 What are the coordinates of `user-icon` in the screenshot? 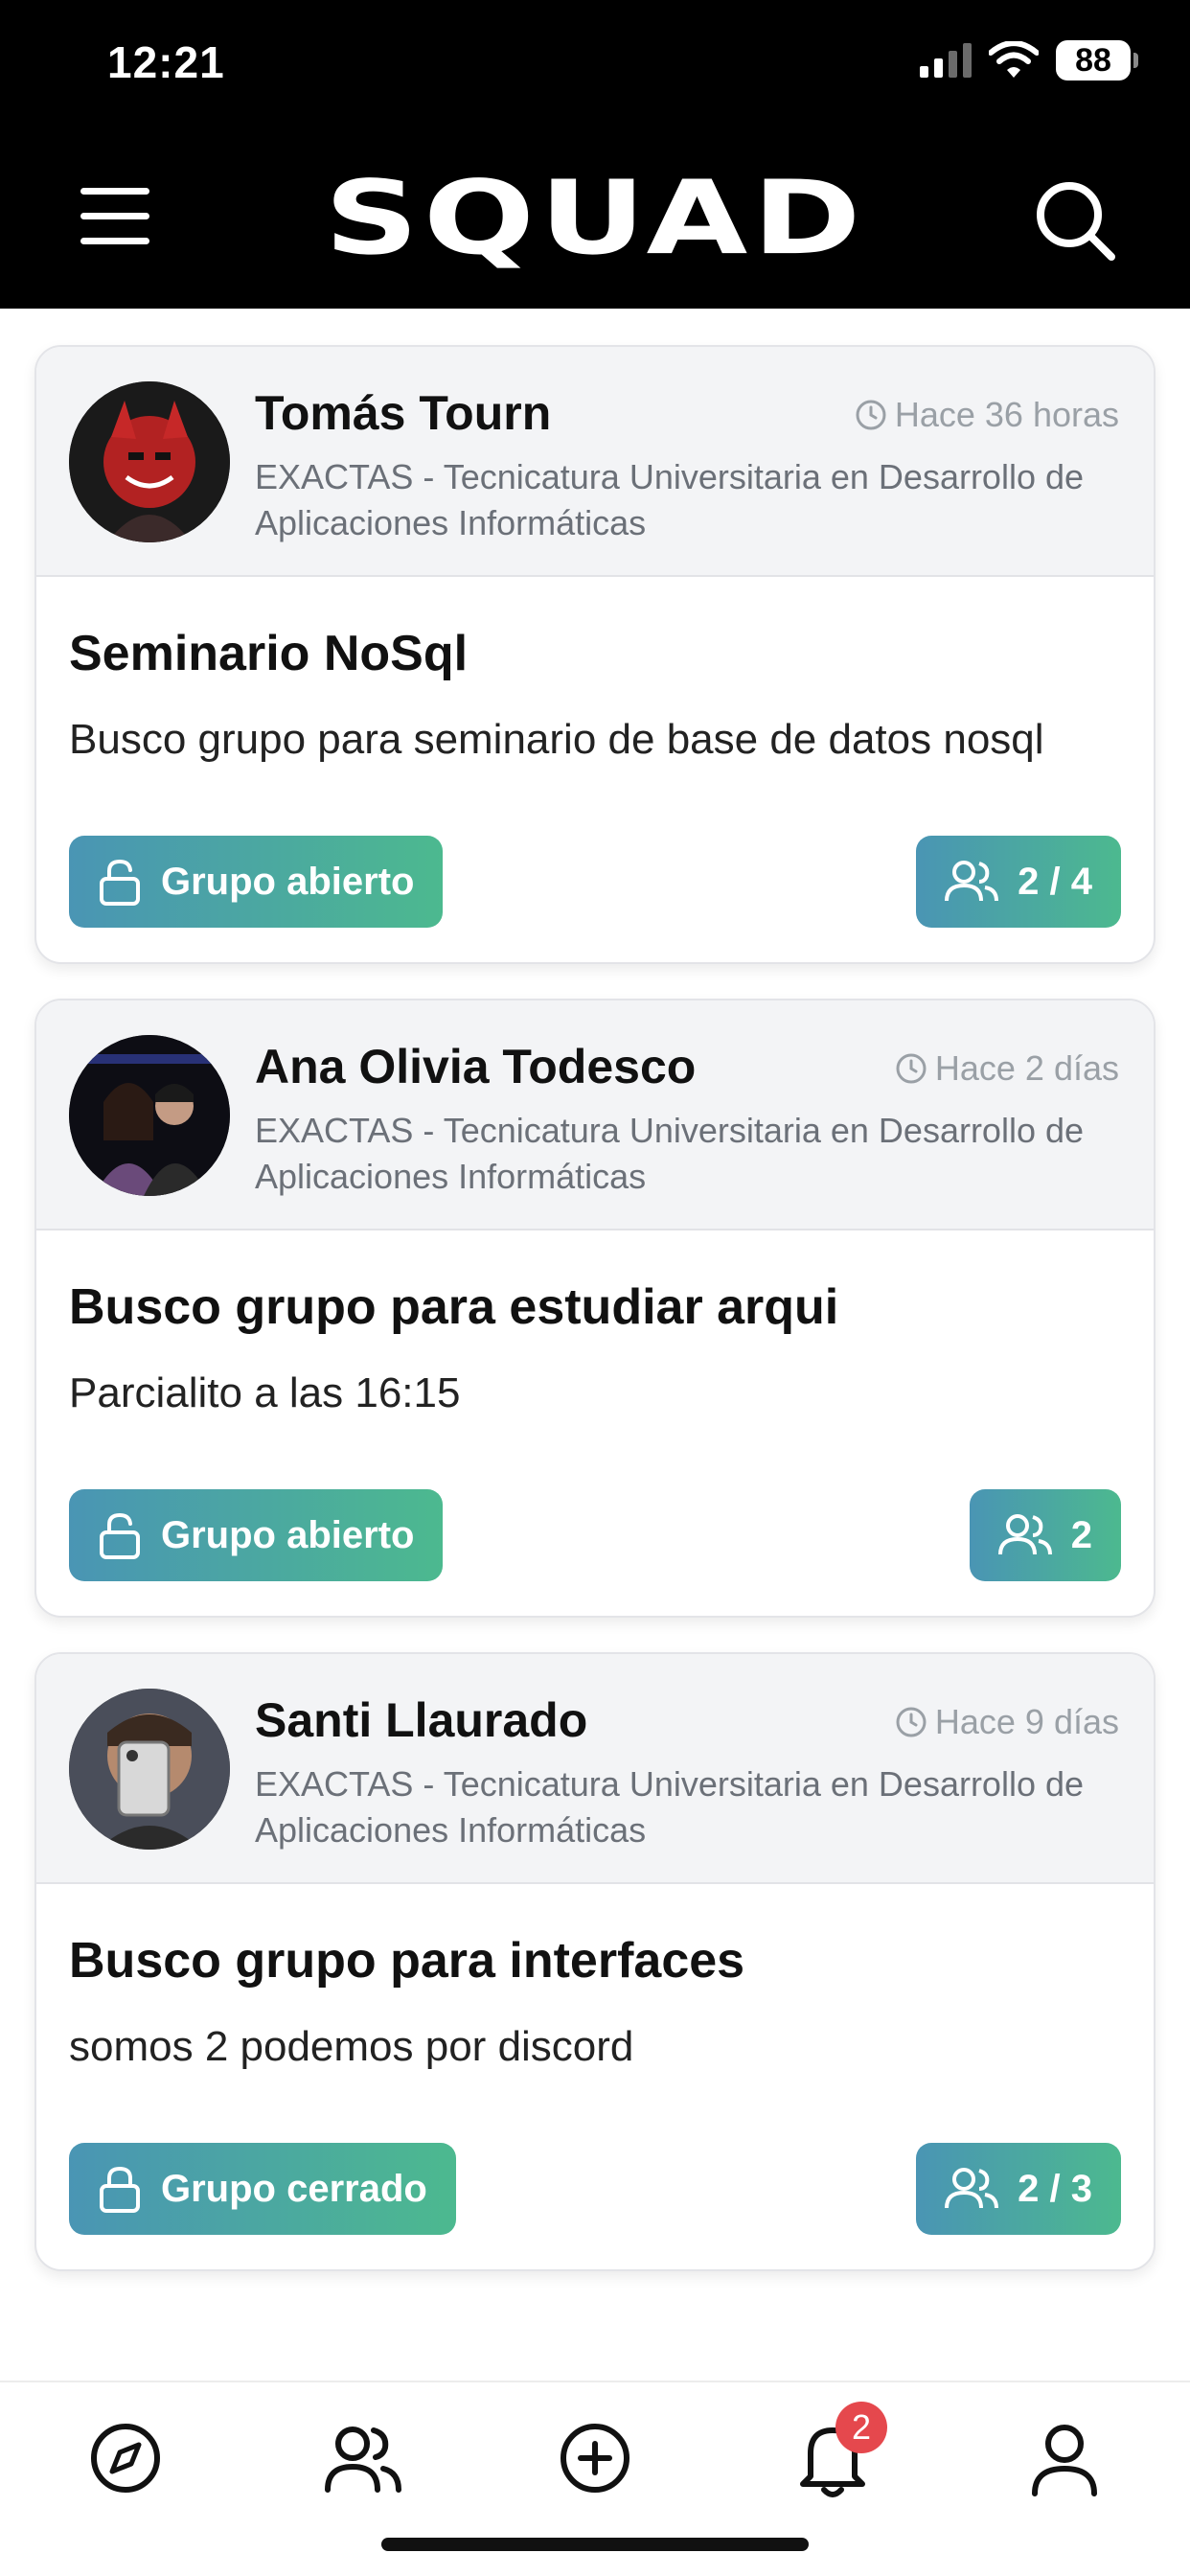 It's located at (1065, 2458).